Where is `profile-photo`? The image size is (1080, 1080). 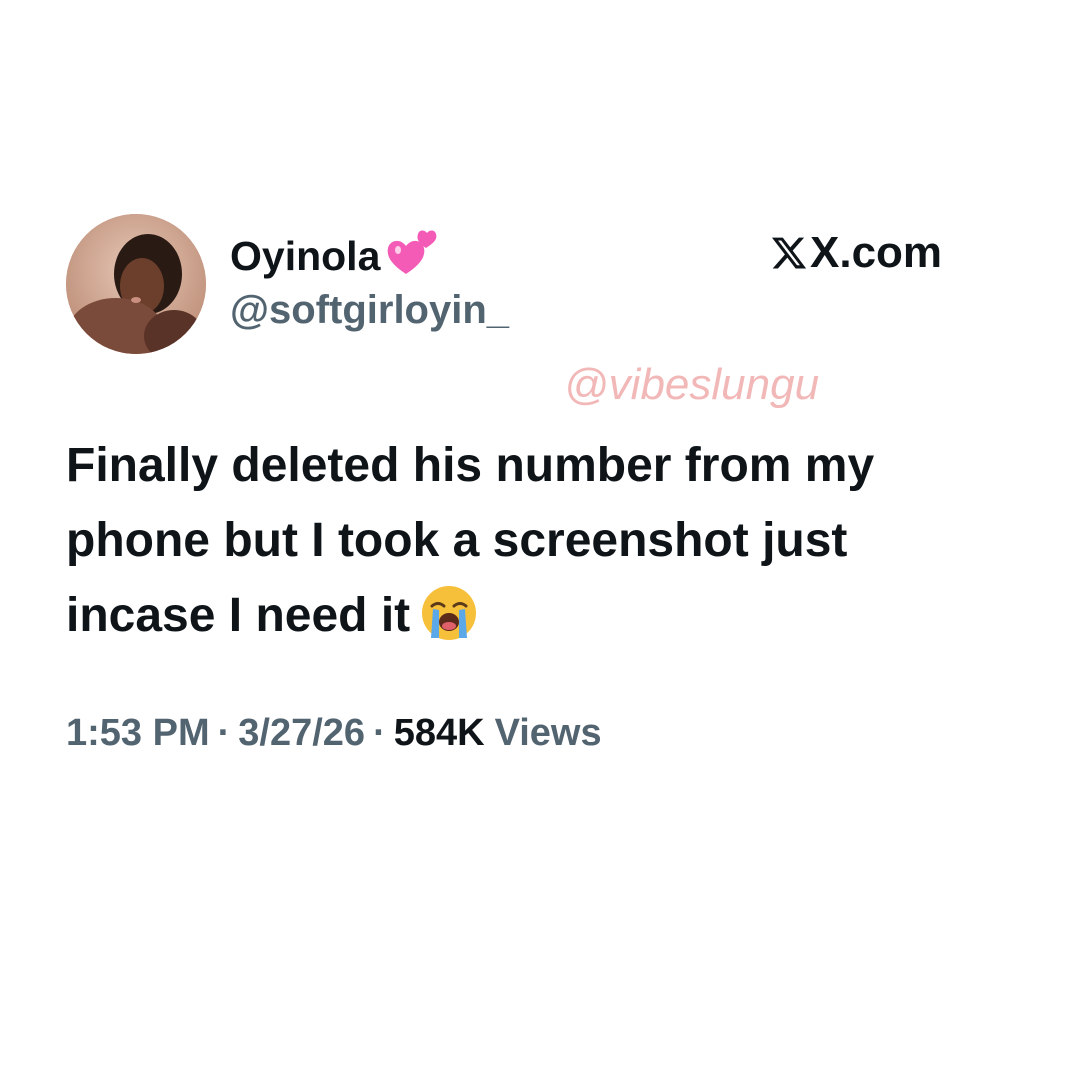
profile-photo is located at coordinates (136, 284).